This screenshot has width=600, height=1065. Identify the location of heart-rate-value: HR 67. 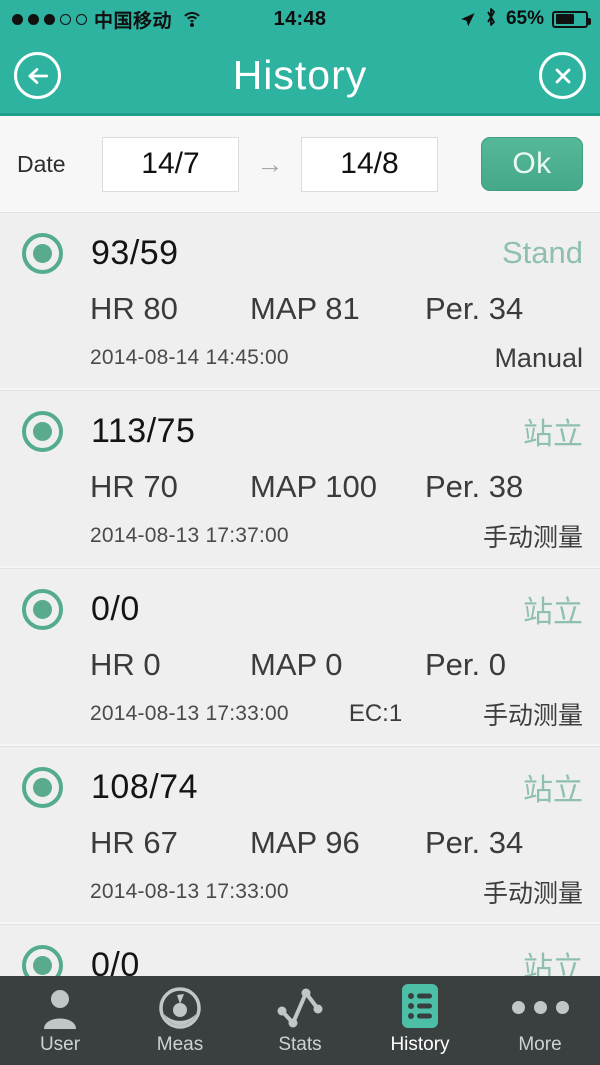
(134, 842).